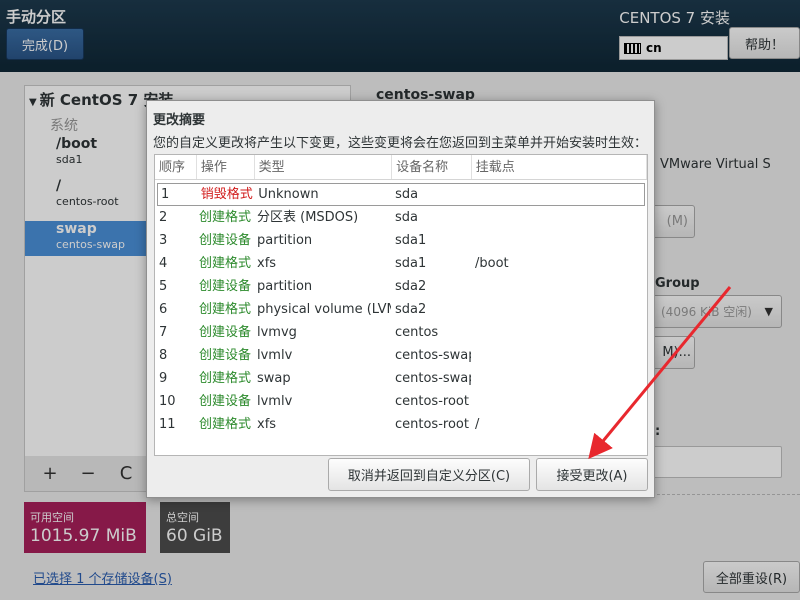 The width and height of the screenshot is (800, 600). I want to click on cell-mount: /, so click(477, 424).